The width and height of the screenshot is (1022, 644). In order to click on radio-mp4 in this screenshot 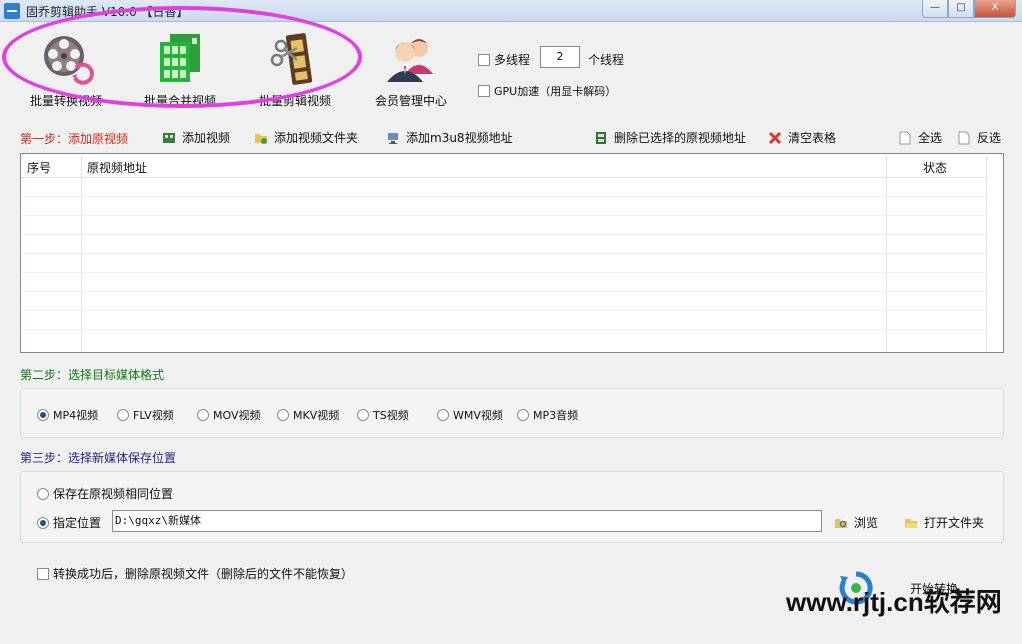, I will do `click(43, 415)`.